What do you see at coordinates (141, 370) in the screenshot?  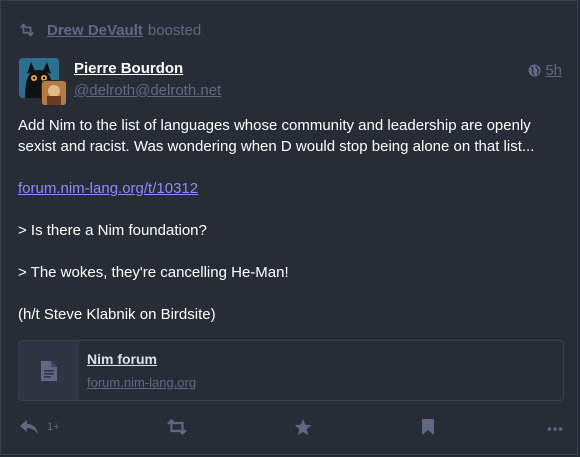 I see `card-body: Nim forum forum.nim-lang.org` at bounding box center [141, 370].